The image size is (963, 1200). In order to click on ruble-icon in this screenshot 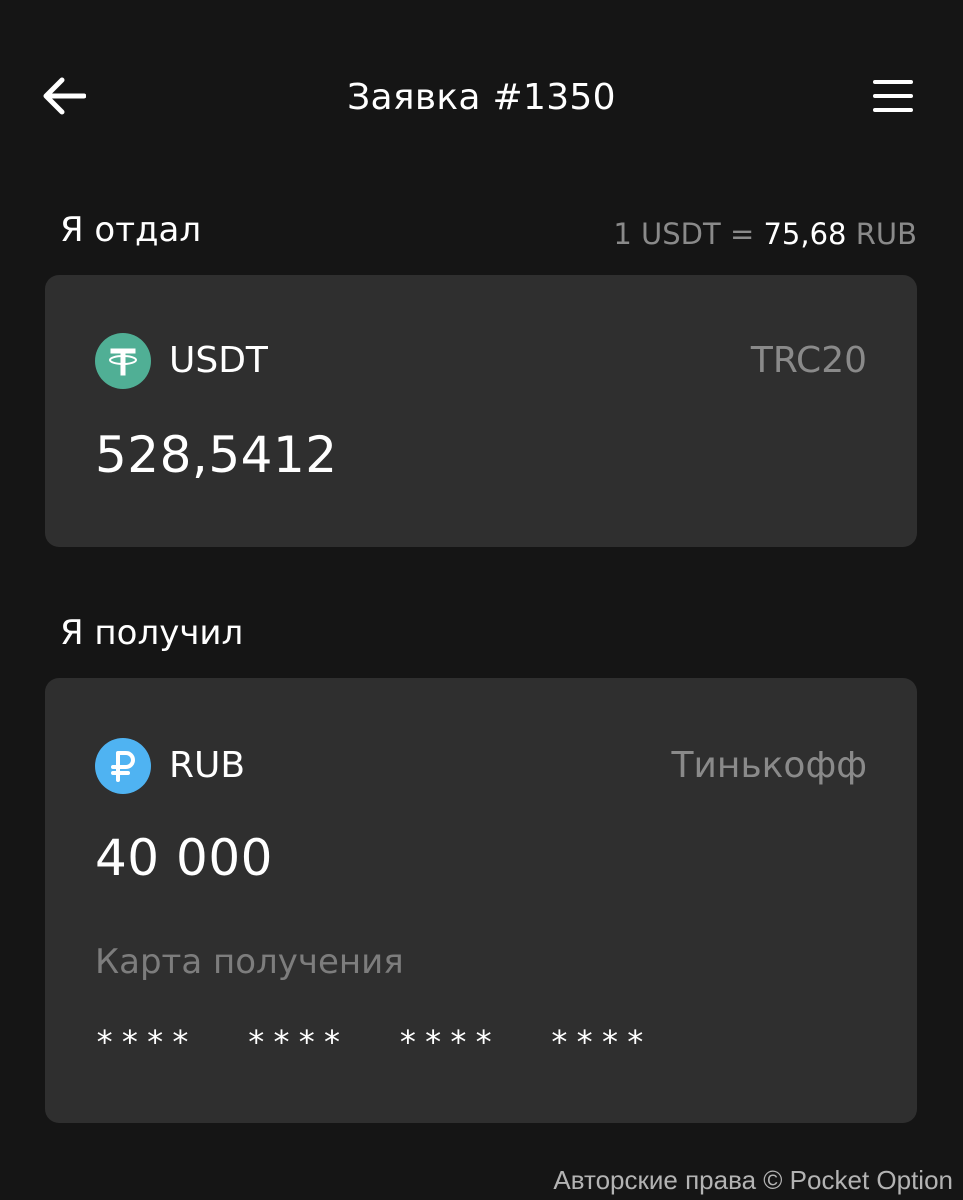, I will do `click(123, 766)`.